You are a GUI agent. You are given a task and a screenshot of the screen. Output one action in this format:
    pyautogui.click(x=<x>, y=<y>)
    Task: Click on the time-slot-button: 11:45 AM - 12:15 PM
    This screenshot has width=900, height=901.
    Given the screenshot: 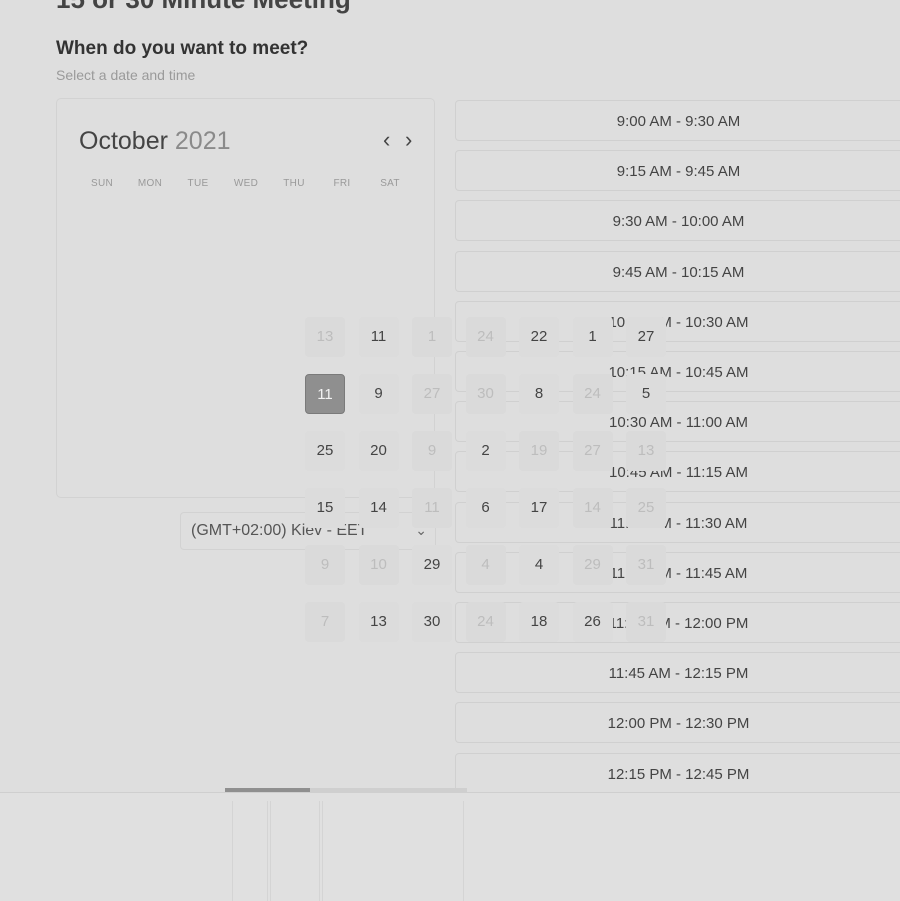 What is the action you would take?
    pyautogui.click(x=677, y=673)
    